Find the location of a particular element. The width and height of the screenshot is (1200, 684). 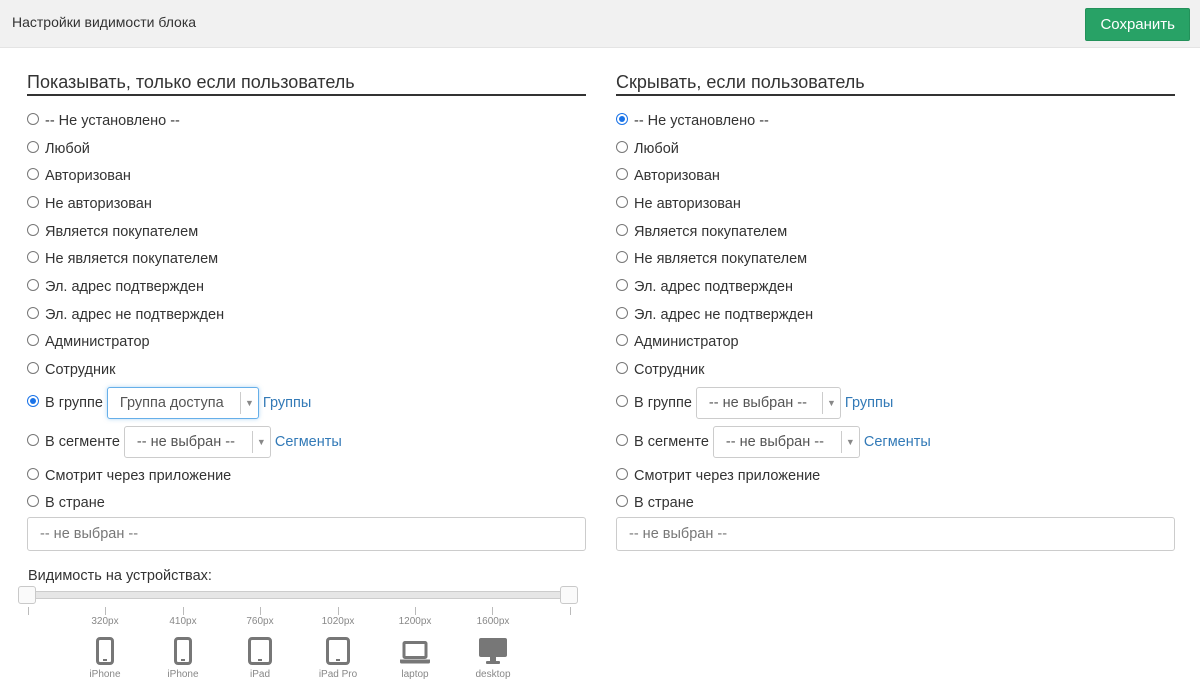

laptop-icon is located at coordinates (415, 652).